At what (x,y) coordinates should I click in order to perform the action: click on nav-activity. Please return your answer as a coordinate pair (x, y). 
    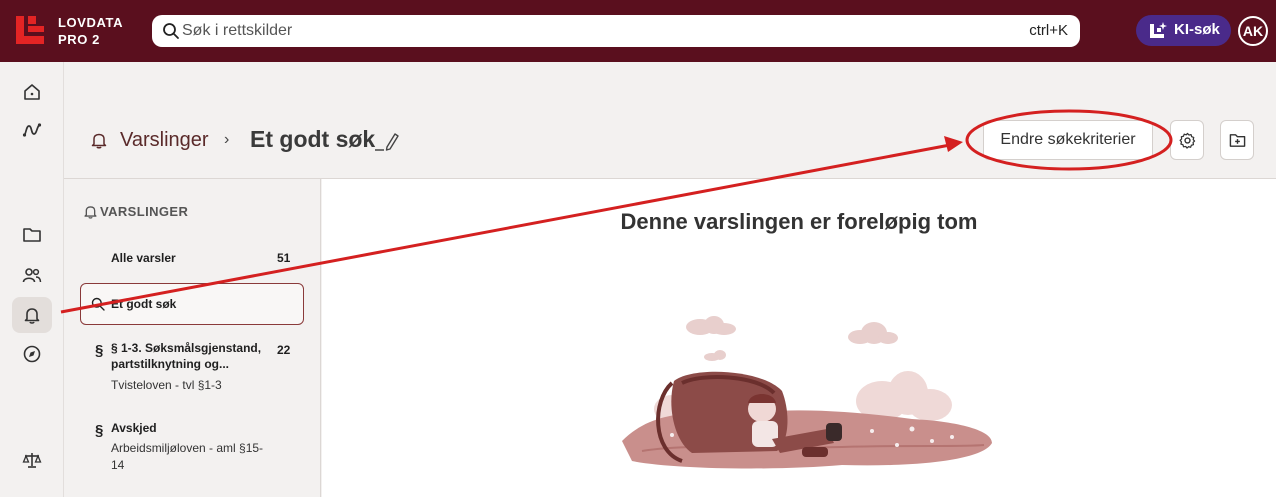
    Looking at the image, I should click on (32, 130).